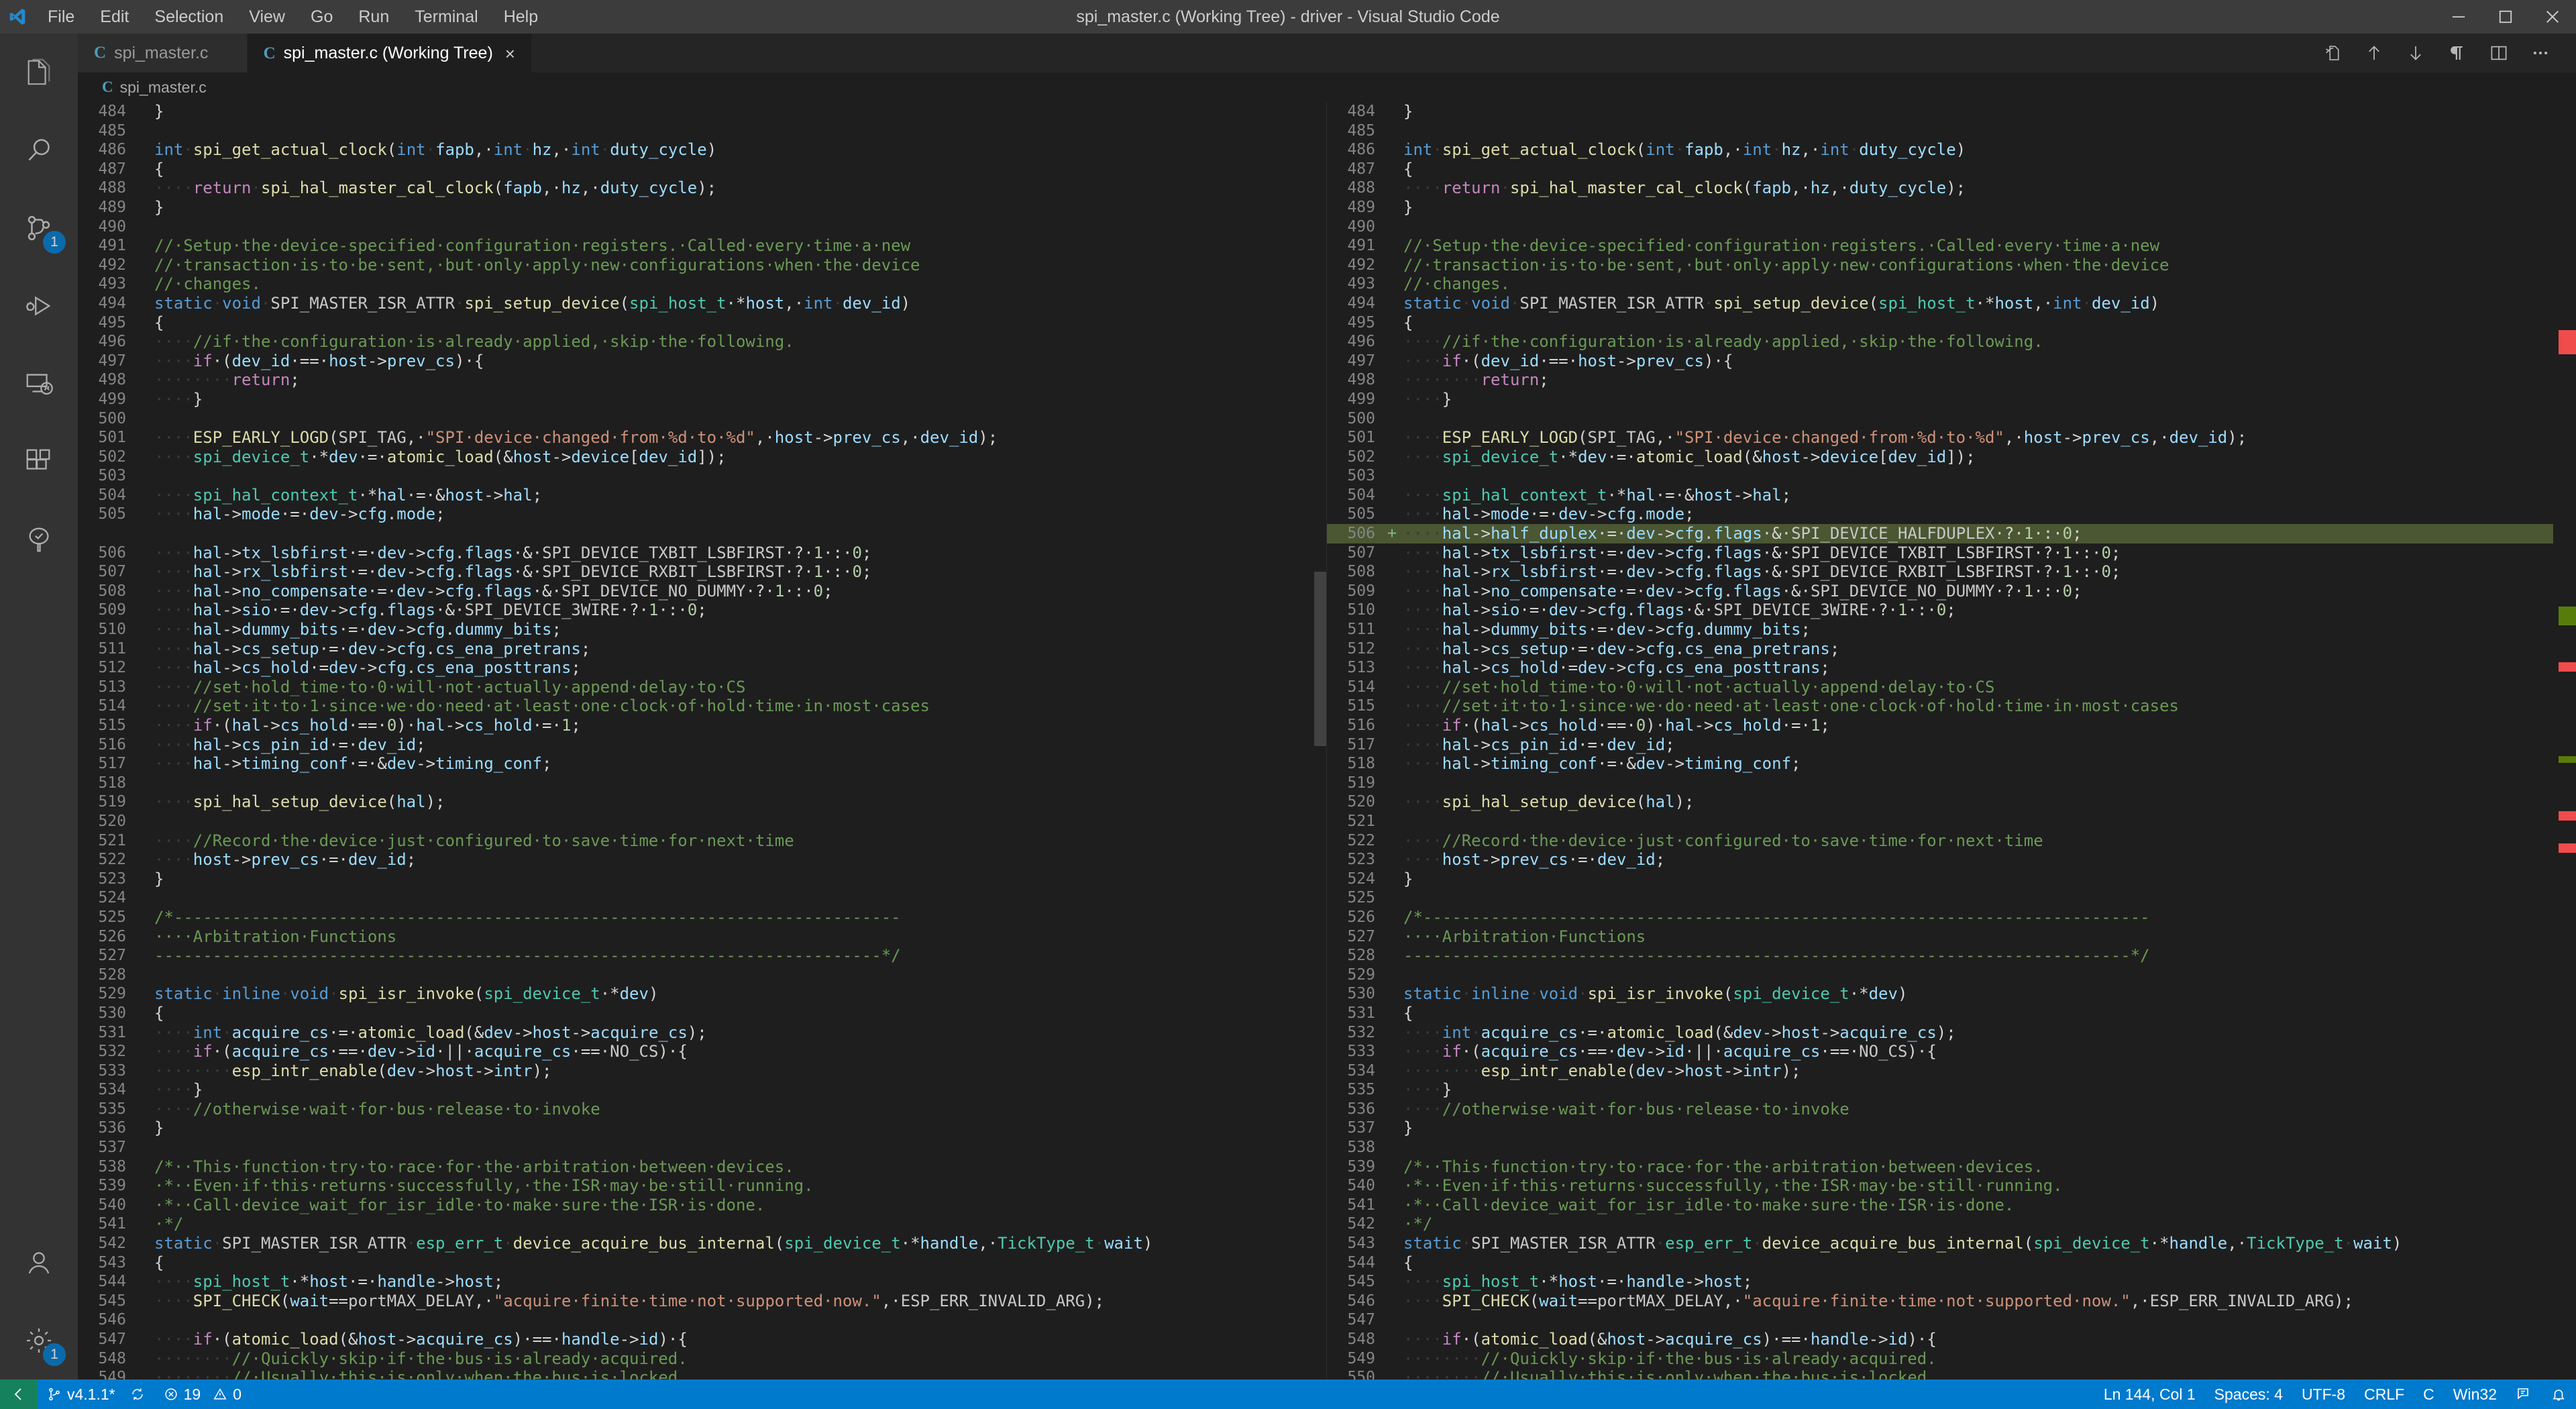 This screenshot has height=1409, width=2576. What do you see at coordinates (1951, 1128) in the screenshot?
I see `code-line: 537}` at bounding box center [1951, 1128].